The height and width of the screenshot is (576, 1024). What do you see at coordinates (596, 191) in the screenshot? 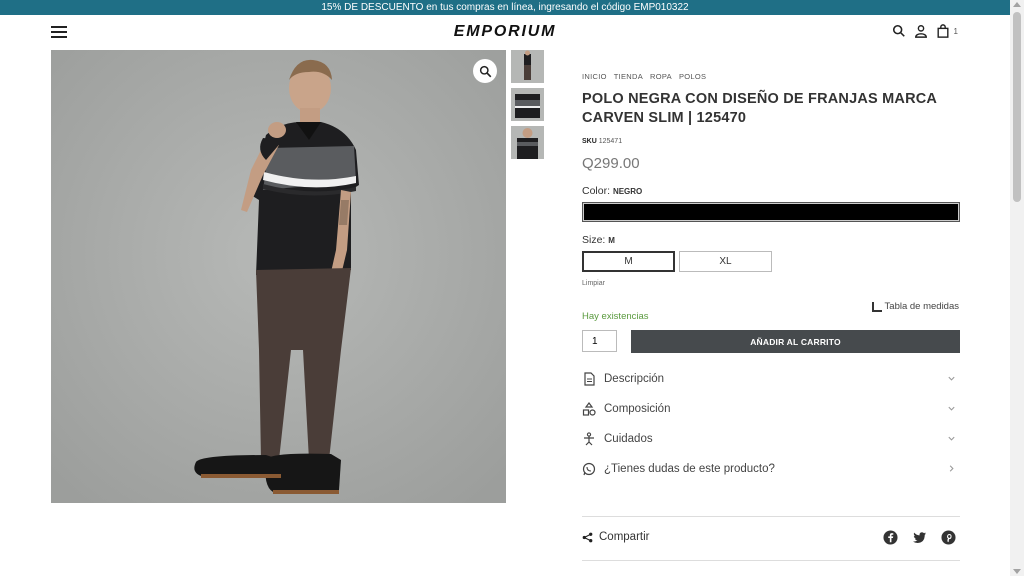
I see `color-label: Color:` at bounding box center [596, 191].